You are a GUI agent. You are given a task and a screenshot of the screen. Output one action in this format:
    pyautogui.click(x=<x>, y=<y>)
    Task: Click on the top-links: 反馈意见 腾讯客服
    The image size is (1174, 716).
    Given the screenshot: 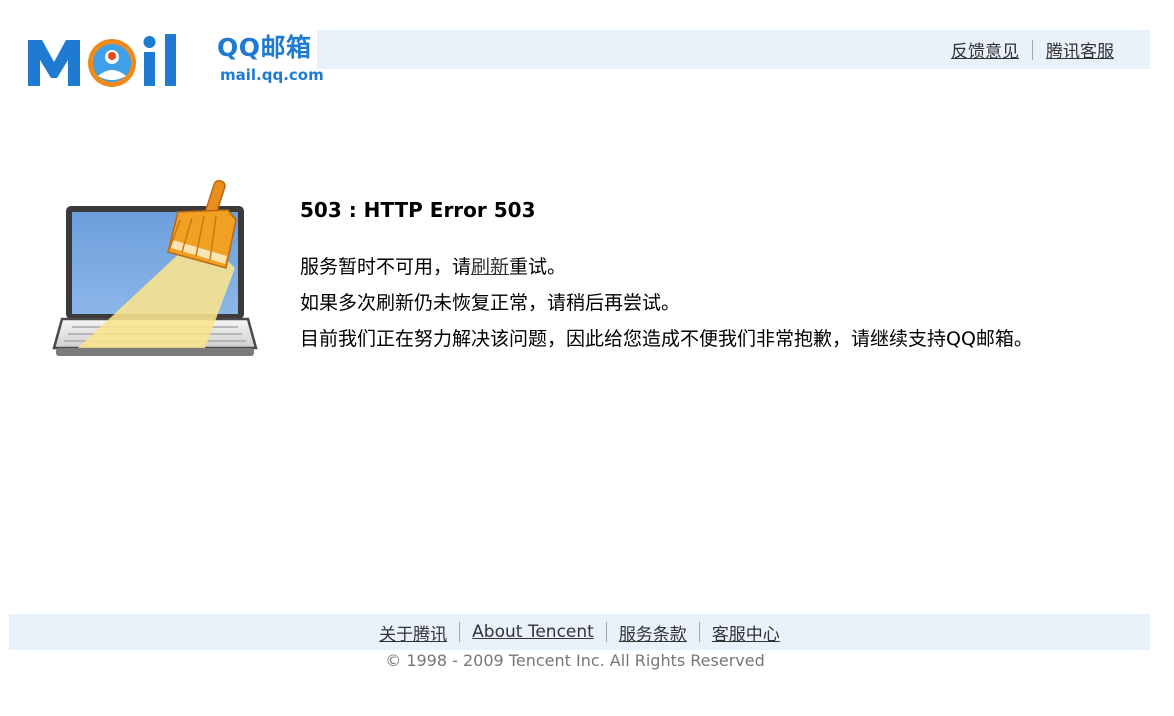 What is the action you would take?
    pyautogui.click(x=1032, y=49)
    